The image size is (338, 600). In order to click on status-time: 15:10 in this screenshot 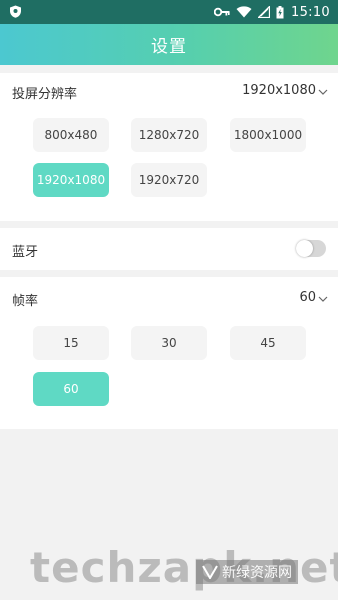, I will do `click(310, 12)`.